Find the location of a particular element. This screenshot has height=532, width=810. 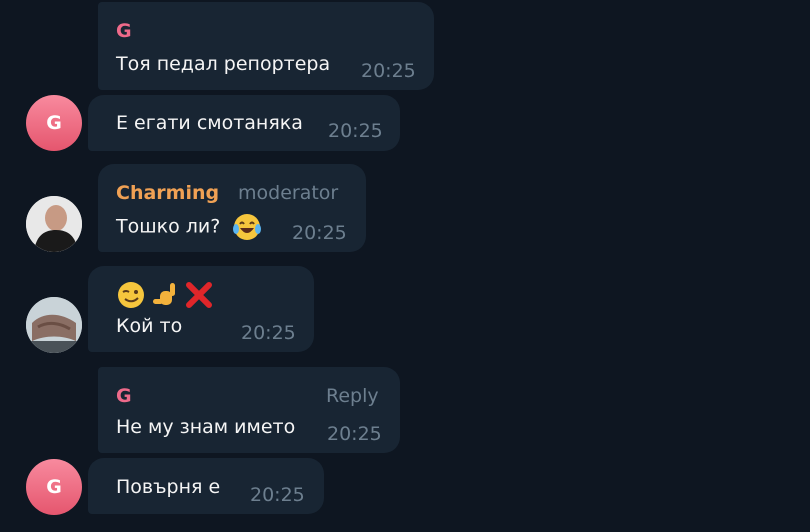

message-text: Тошко ли? is located at coordinates (189, 227).